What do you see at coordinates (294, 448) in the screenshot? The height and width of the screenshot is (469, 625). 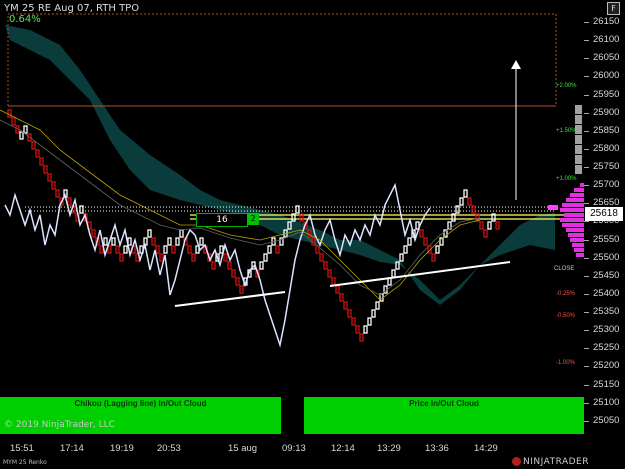 I see `time-tick-label: 09:13` at bounding box center [294, 448].